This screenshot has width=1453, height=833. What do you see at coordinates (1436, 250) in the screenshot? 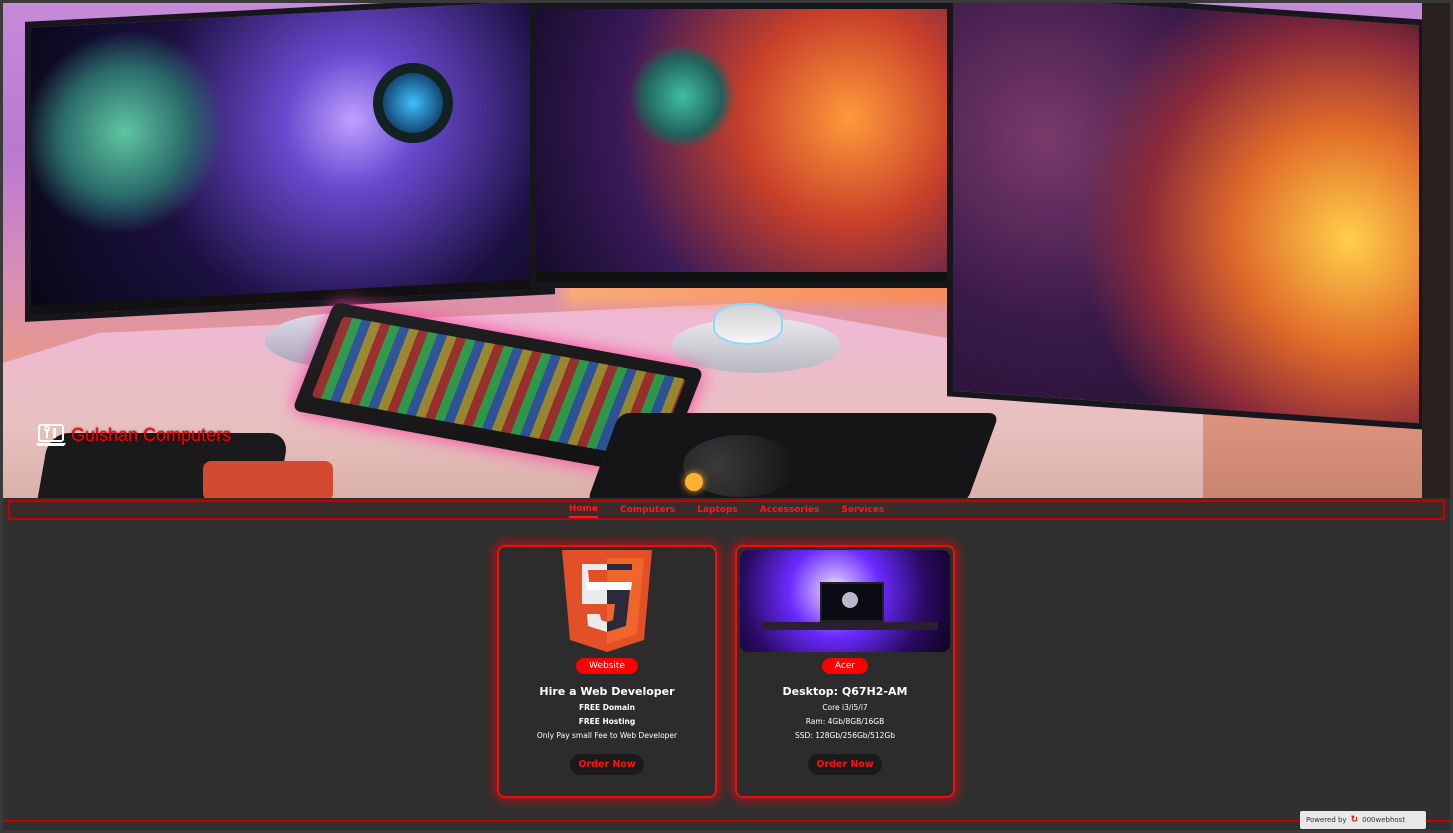
I see `side-strip` at bounding box center [1436, 250].